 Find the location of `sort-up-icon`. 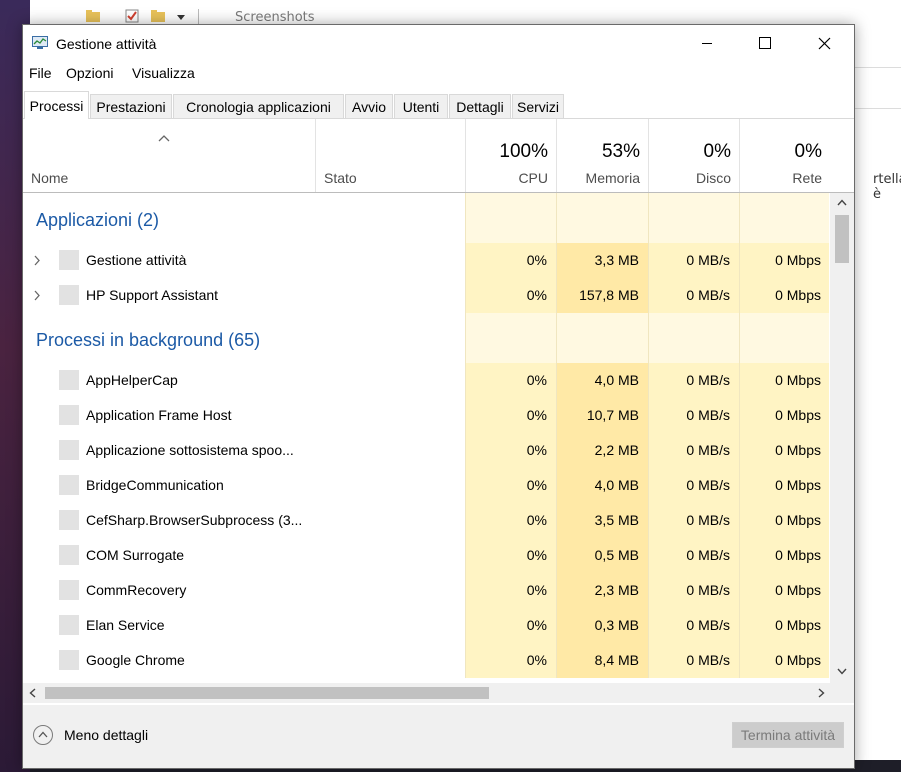

sort-up-icon is located at coordinates (164, 138).